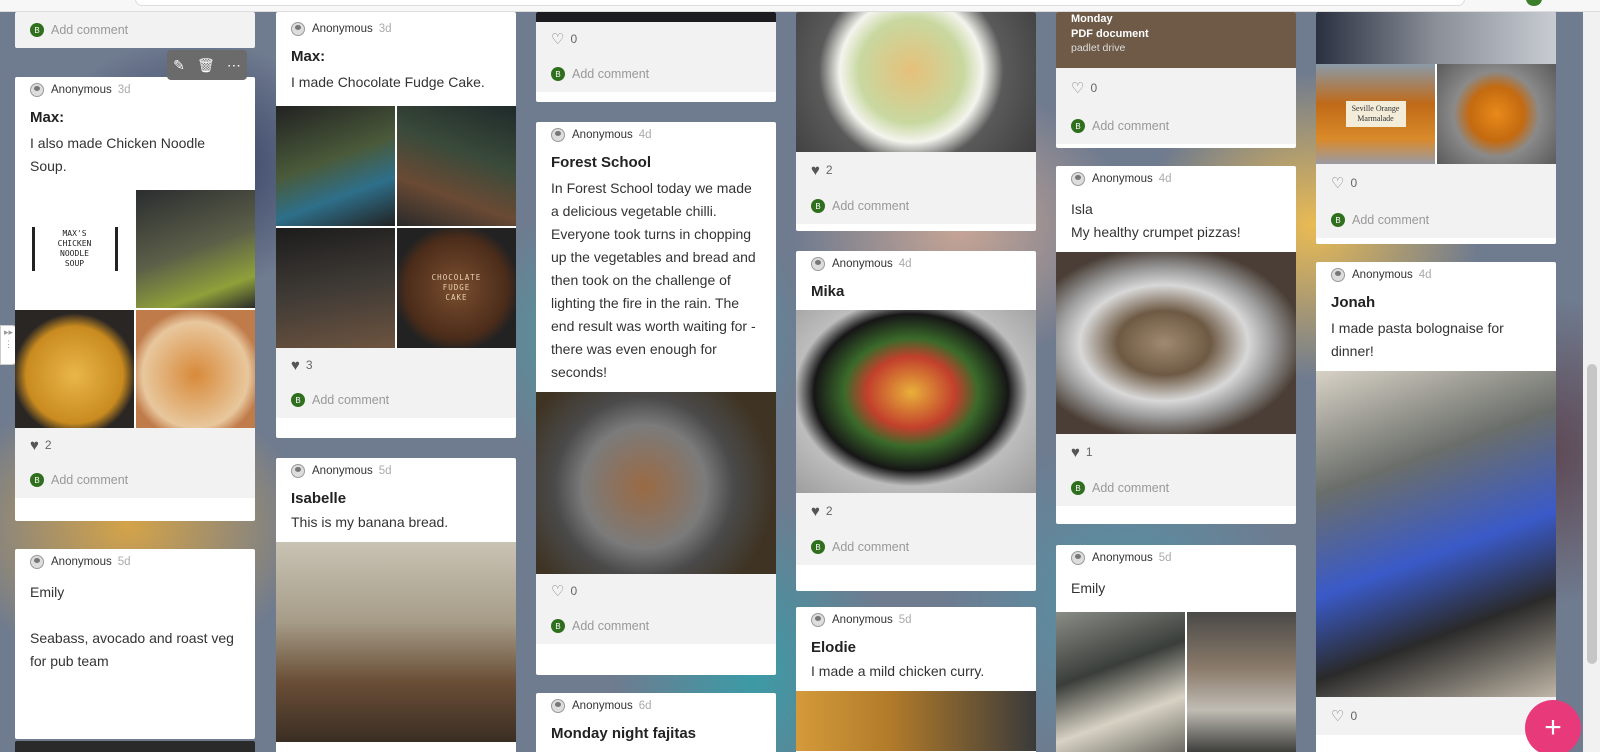  I want to click on post-card: Anonymous 5d Emily, so click(1176, 648).